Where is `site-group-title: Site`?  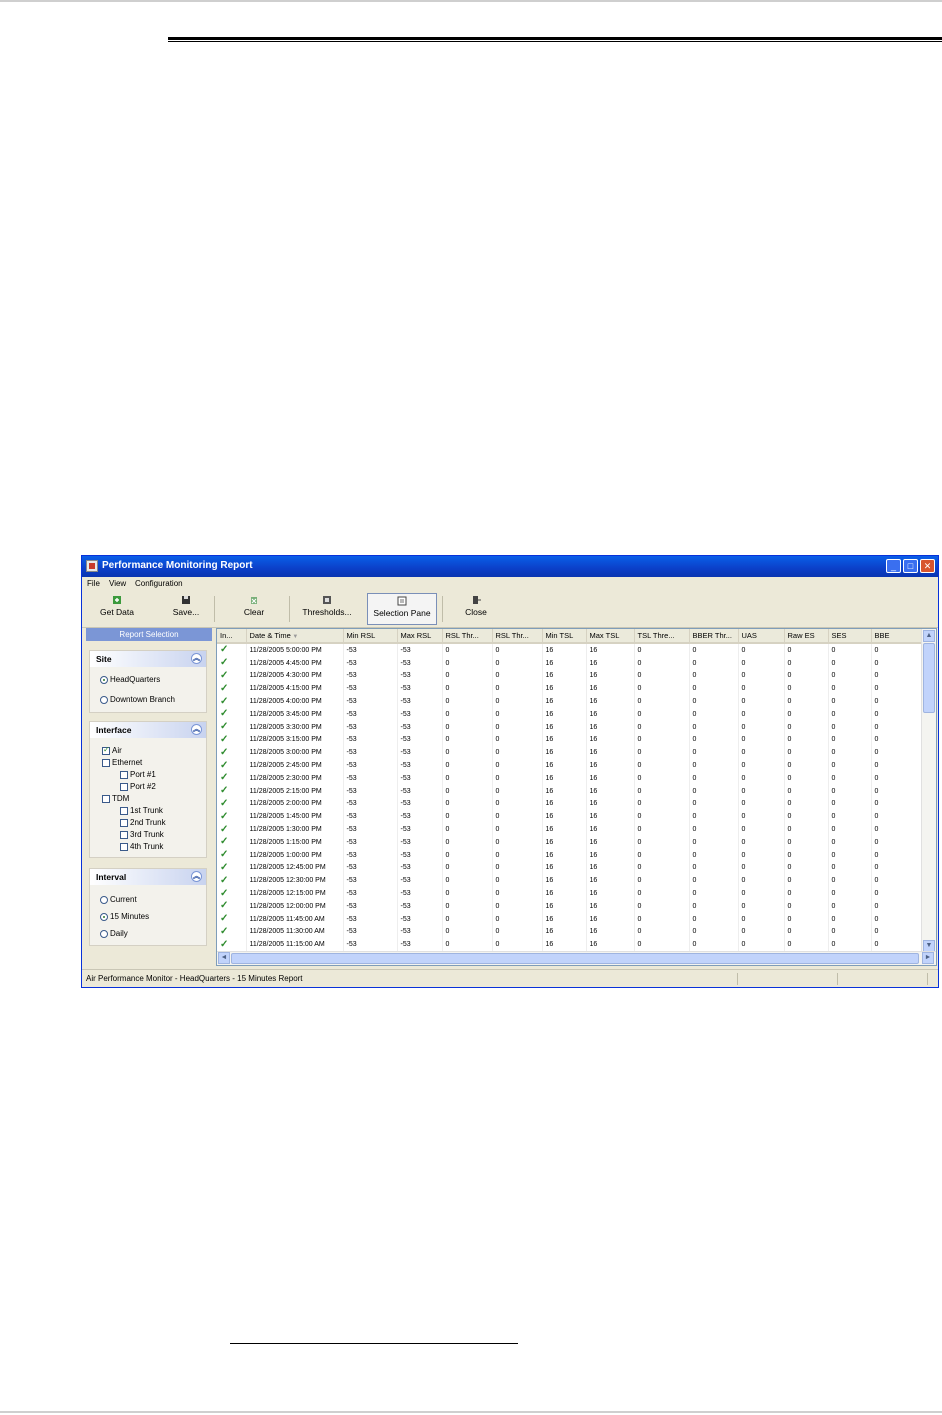 site-group-title: Site is located at coordinates (104, 659).